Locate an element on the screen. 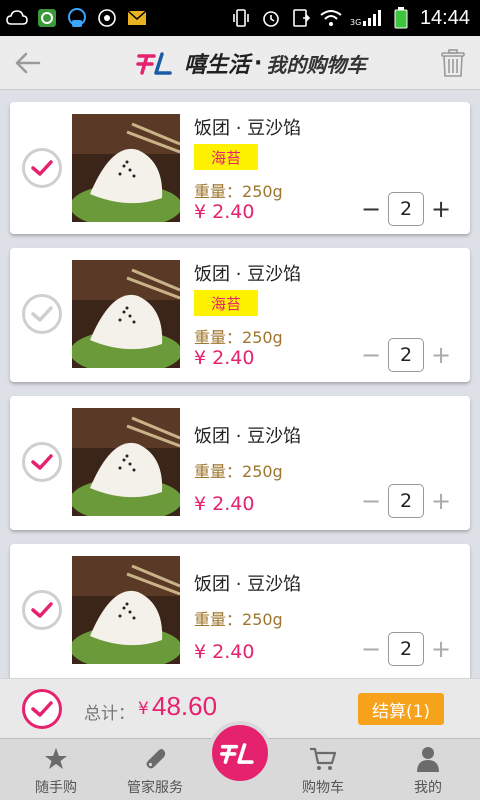 The image size is (480, 800). checkout-button: 结算(1) is located at coordinates (401, 709).